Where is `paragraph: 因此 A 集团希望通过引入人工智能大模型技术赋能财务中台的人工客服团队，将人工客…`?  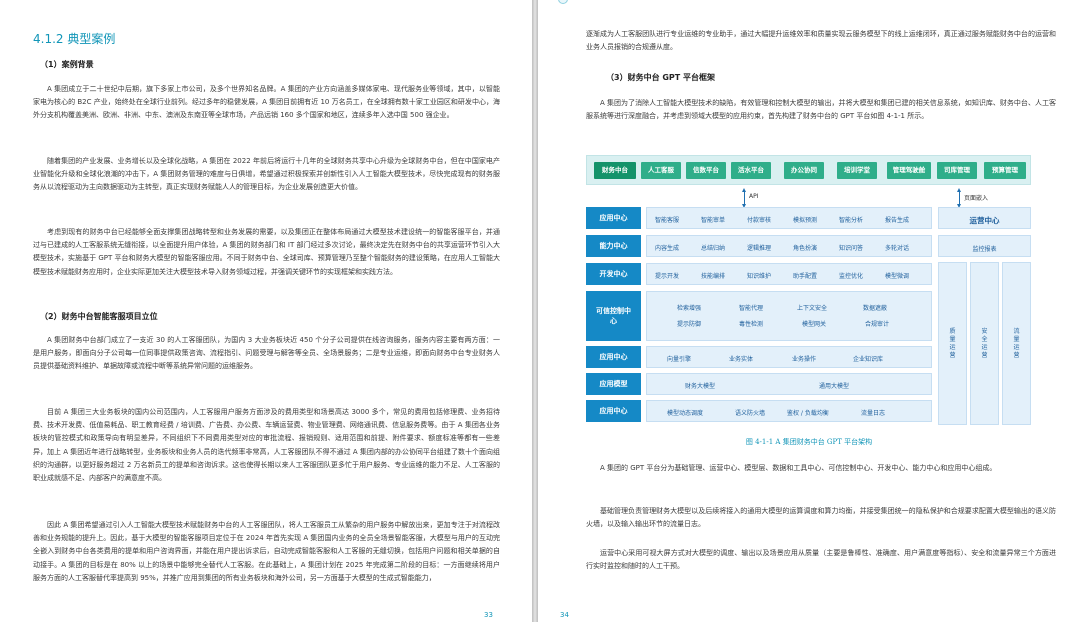
paragraph: 因此 A 集团希望通过引入人工智能大模型技术赋能财务中台的人工客服团队，将人工客… is located at coordinates (266, 551).